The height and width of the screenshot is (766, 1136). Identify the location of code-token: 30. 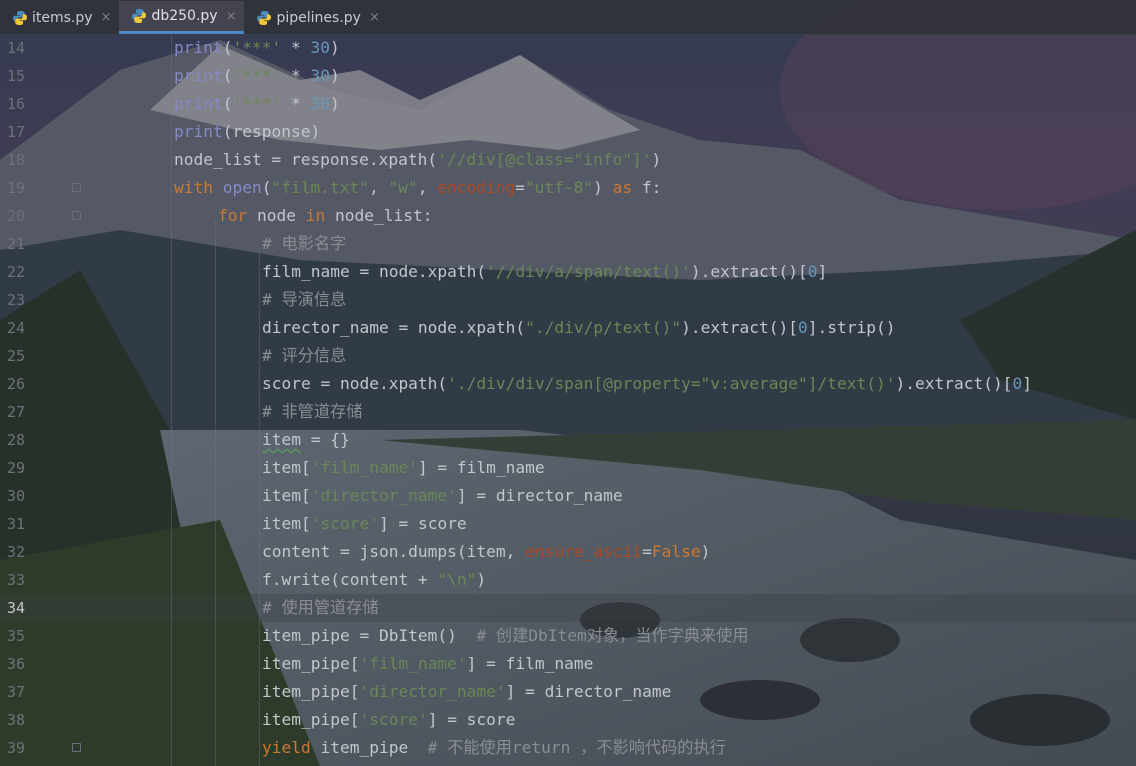
(320, 103).